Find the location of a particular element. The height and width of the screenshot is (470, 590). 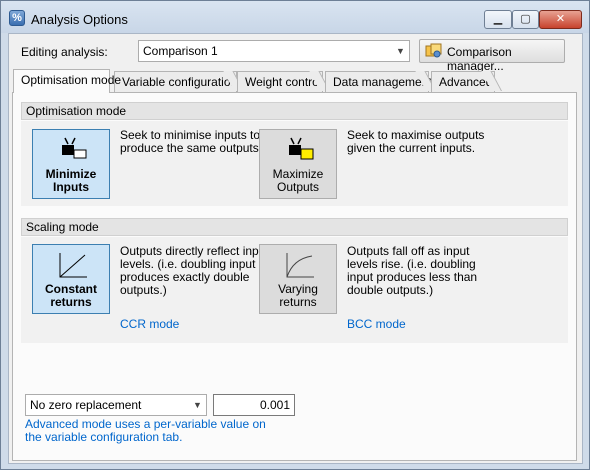

tab-label: Data management is located at coordinates (382, 82).